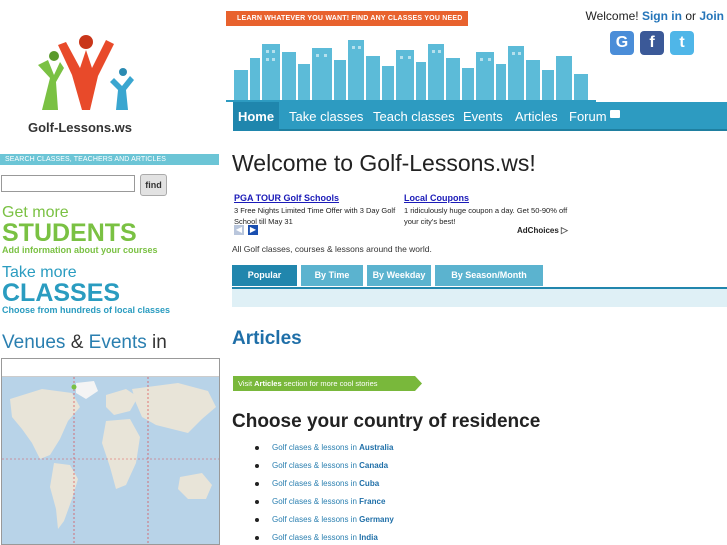 The width and height of the screenshot is (727, 545). I want to click on visit-prefix: Visit, so click(246, 383).